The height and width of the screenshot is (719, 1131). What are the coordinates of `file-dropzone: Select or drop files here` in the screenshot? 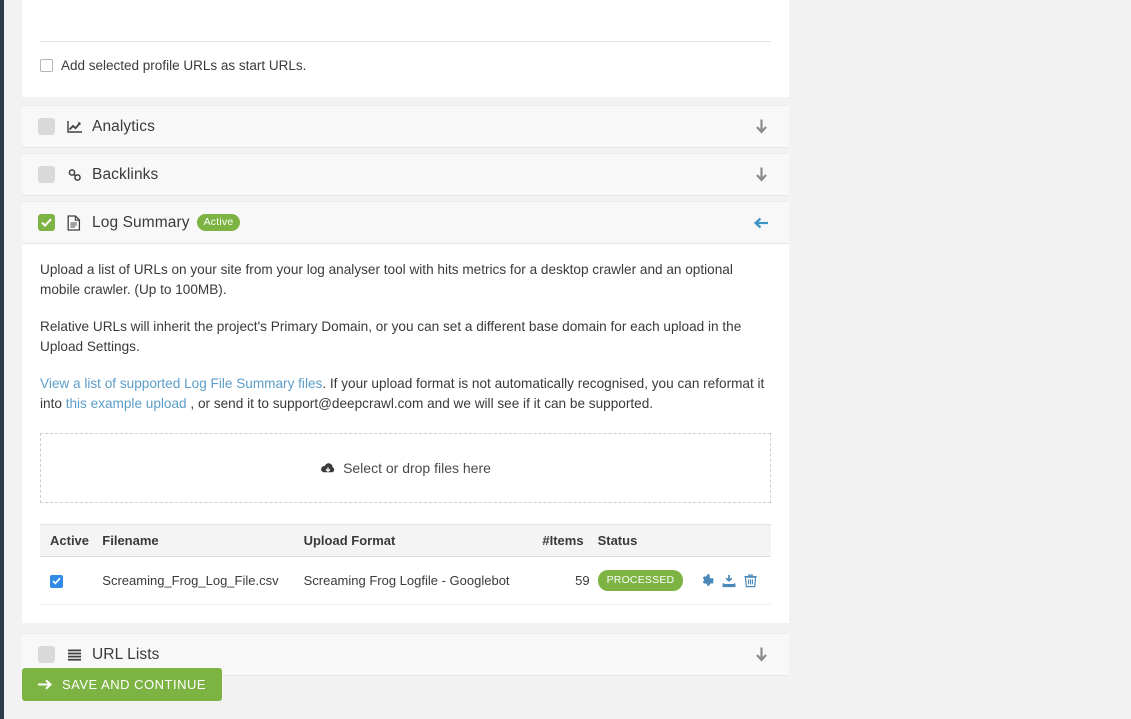 It's located at (405, 468).